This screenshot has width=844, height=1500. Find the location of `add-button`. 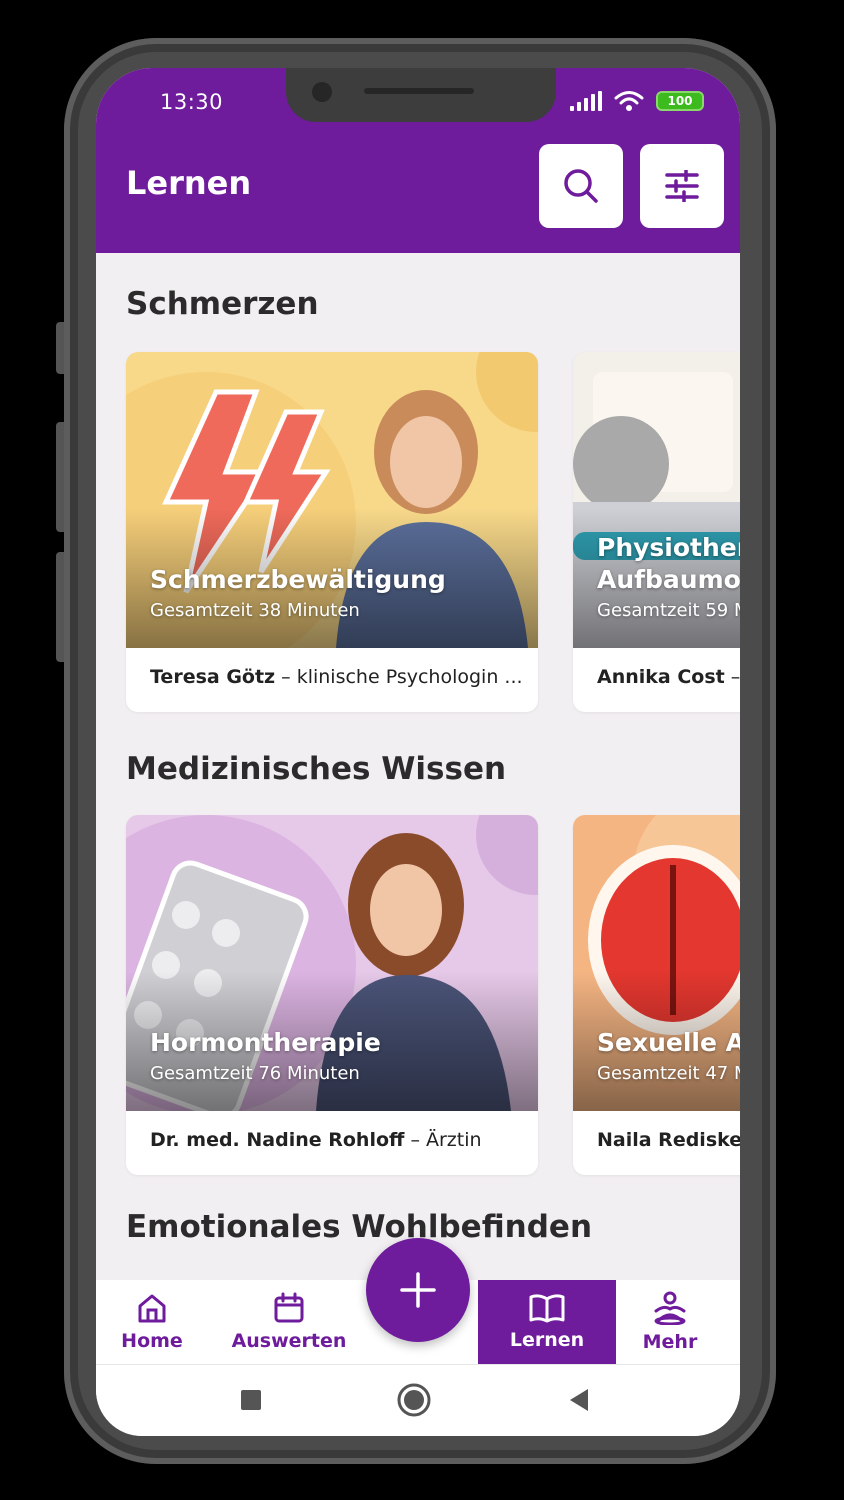

add-button is located at coordinates (418, 1290).